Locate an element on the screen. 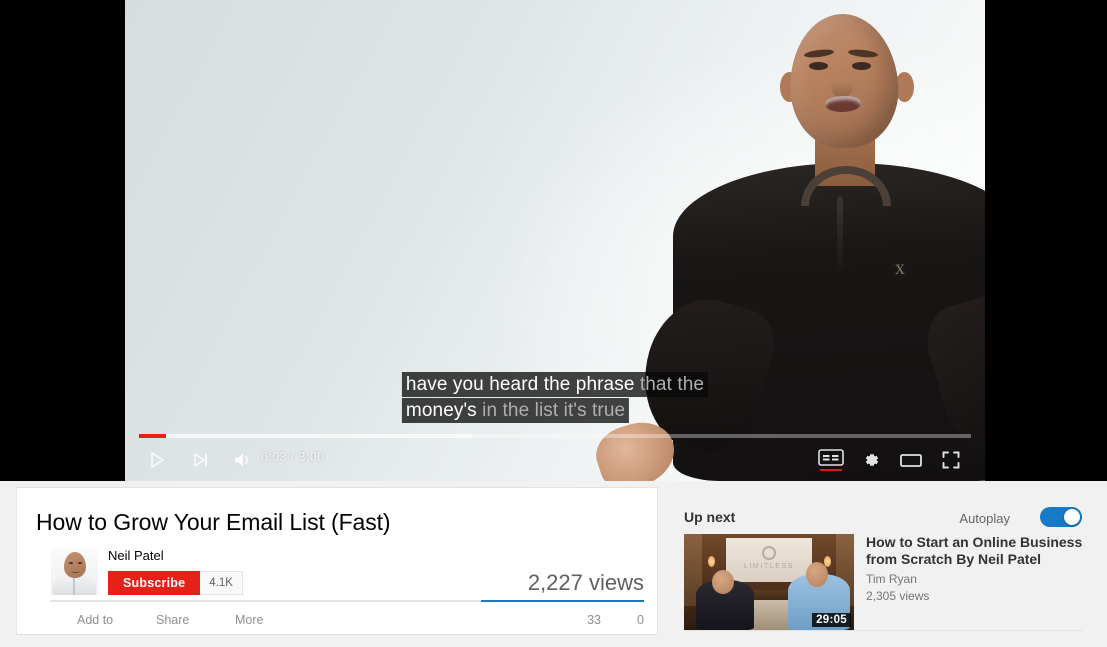  progress-played is located at coordinates (152, 436).